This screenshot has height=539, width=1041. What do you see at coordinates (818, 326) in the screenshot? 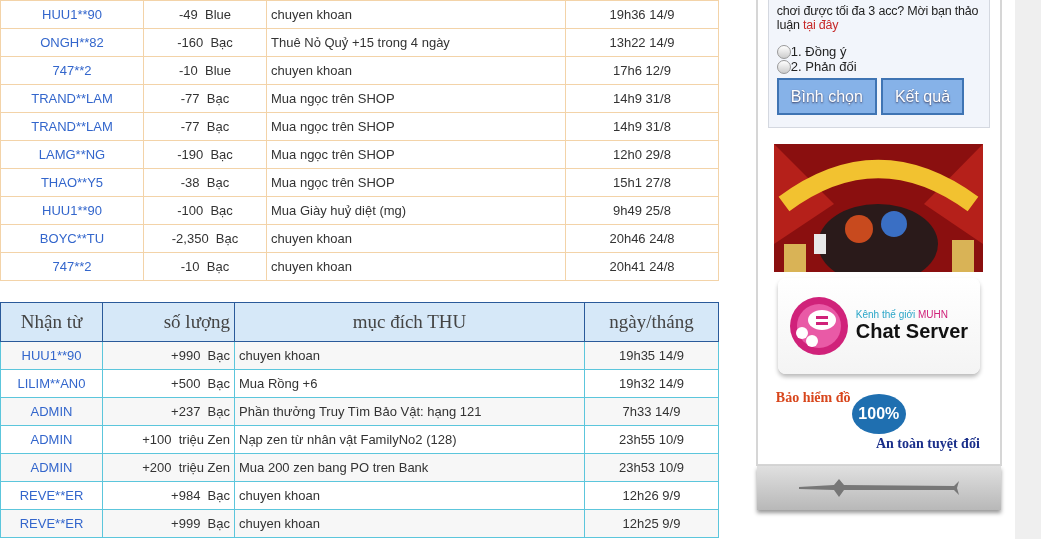
I see `chat-bubble-icon` at bounding box center [818, 326].